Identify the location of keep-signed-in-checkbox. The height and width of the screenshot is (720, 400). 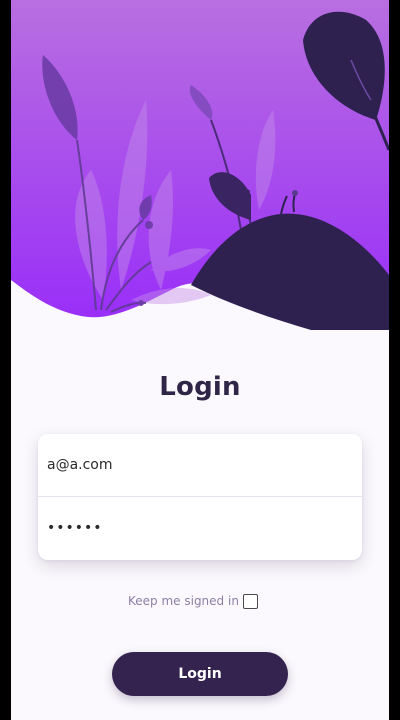
(250, 601).